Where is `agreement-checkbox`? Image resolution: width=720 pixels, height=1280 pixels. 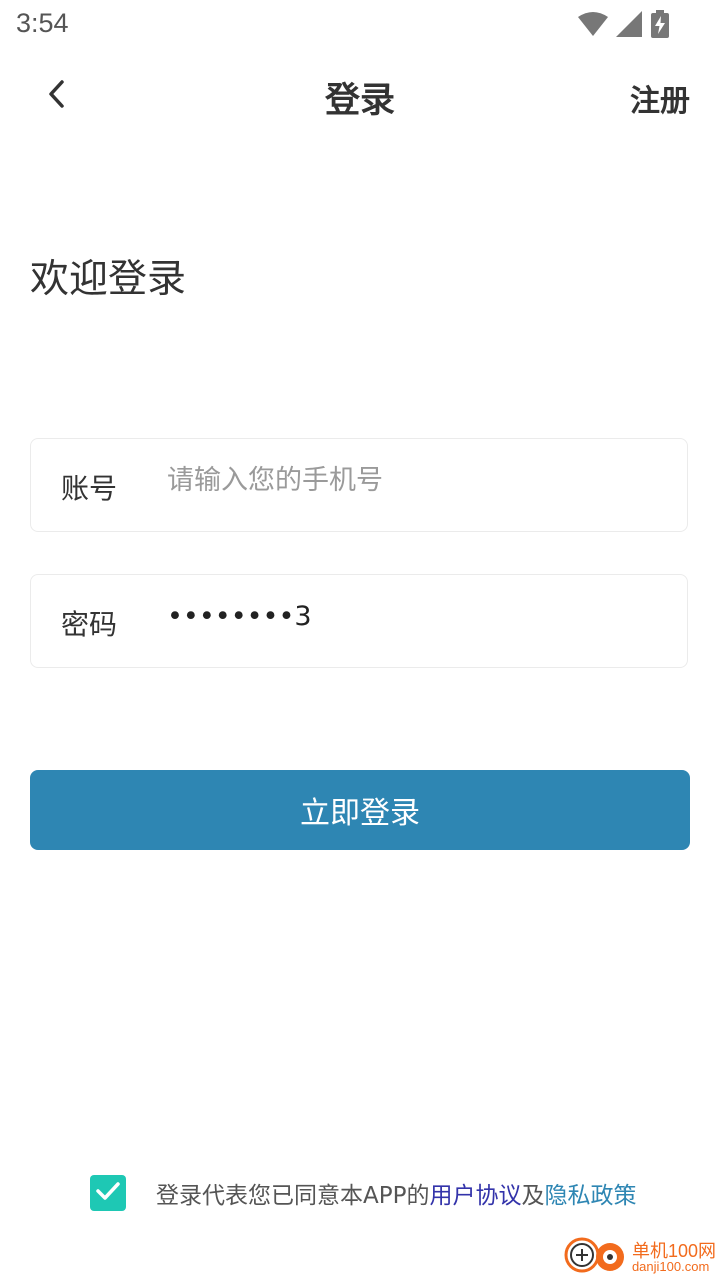
agreement-checkbox is located at coordinates (108, 1193).